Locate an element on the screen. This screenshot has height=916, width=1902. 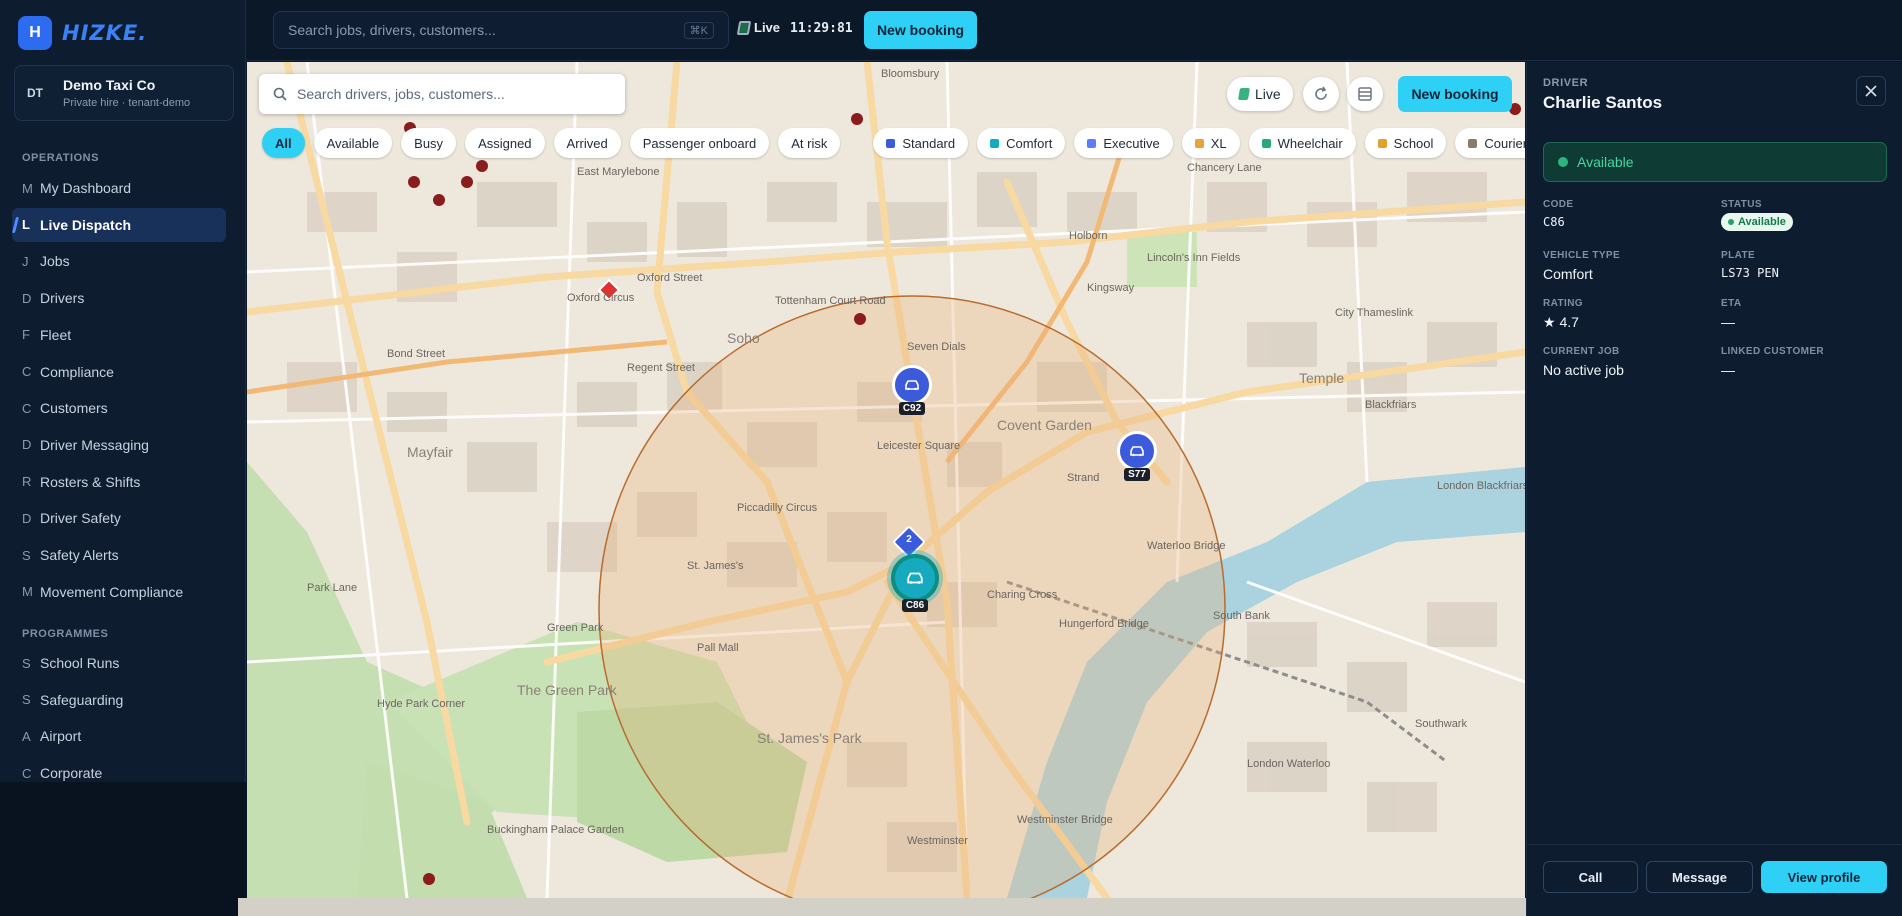
close-icon is located at coordinates (1871, 91).